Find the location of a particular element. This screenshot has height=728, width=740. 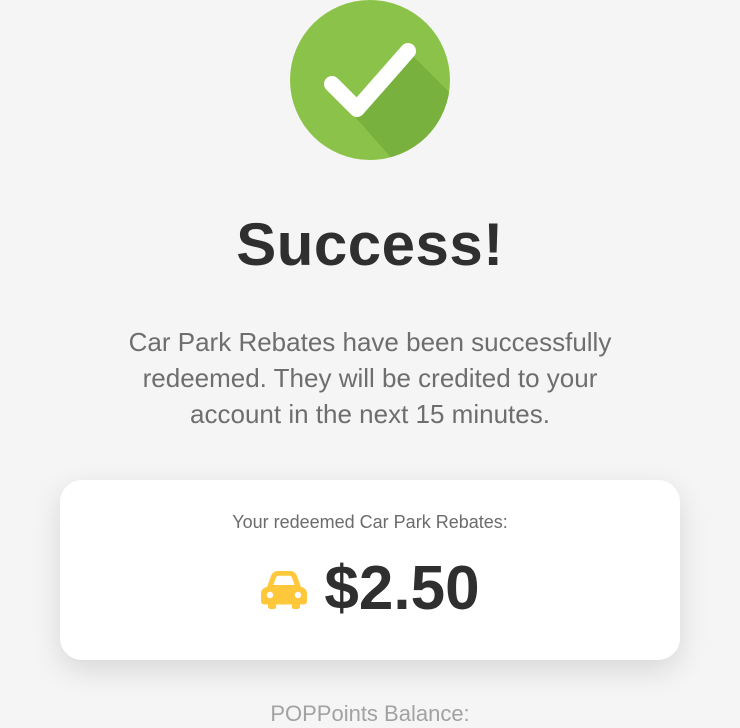

check-circle-icon is located at coordinates (370, 80).